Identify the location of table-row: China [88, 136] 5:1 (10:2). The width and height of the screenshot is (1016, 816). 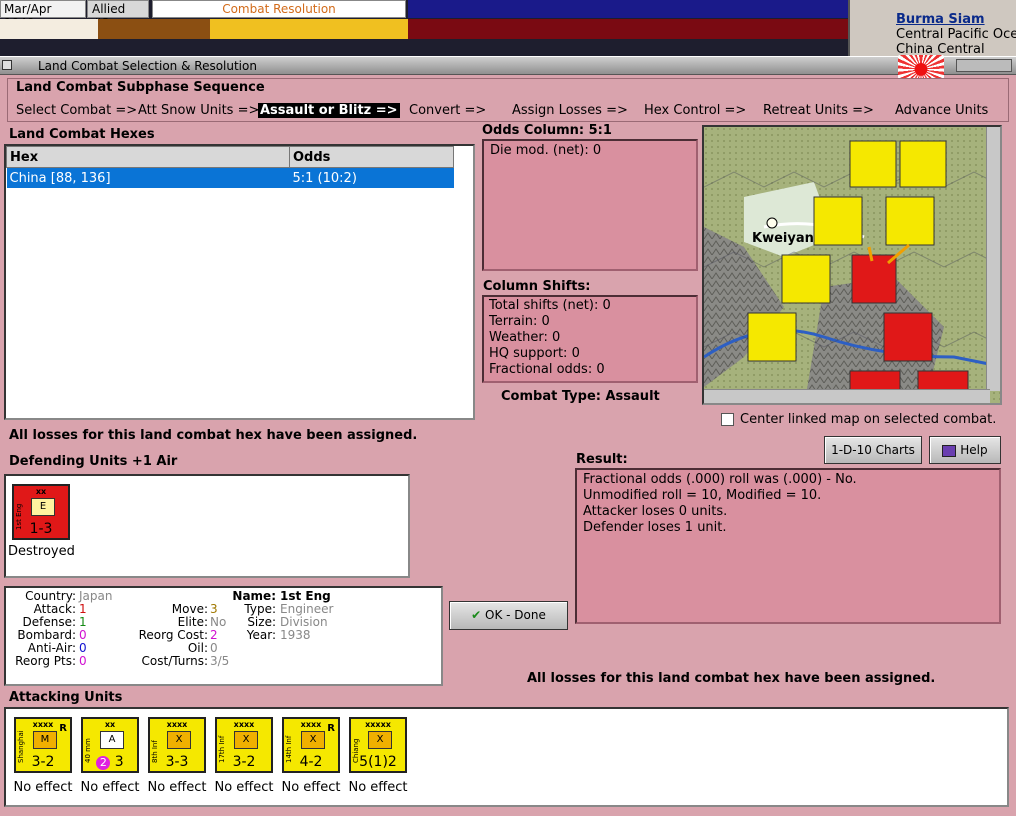
(230, 177).